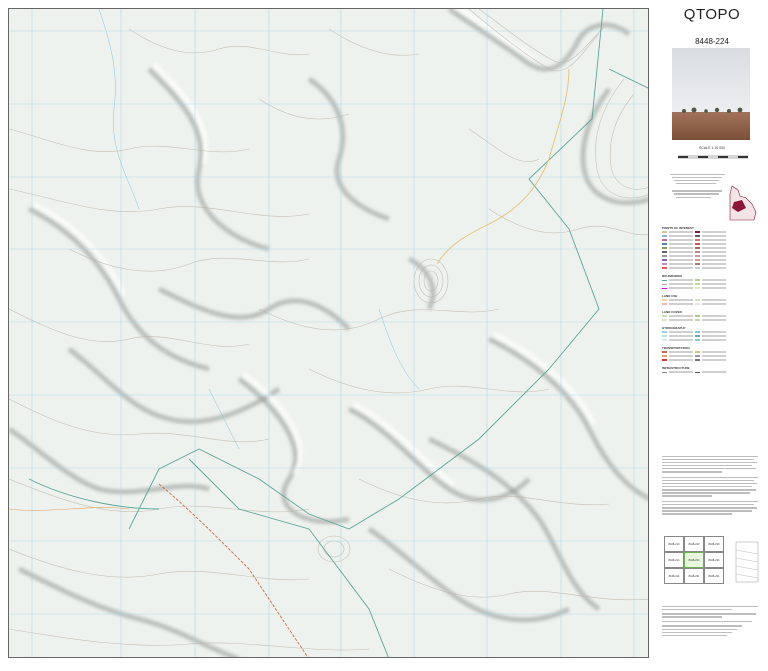  What do you see at coordinates (694, 576) in the screenshot?
I see `index-sheet: 8448-221` at bounding box center [694, 576].